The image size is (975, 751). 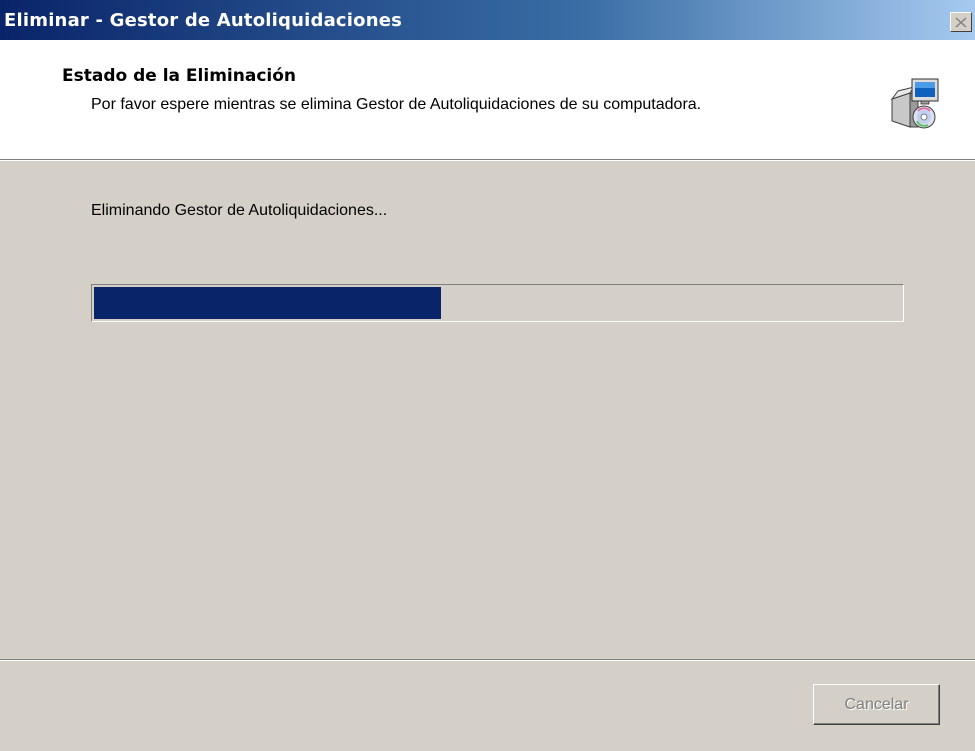 I want to click on close-button, so click(x=961, y=22).